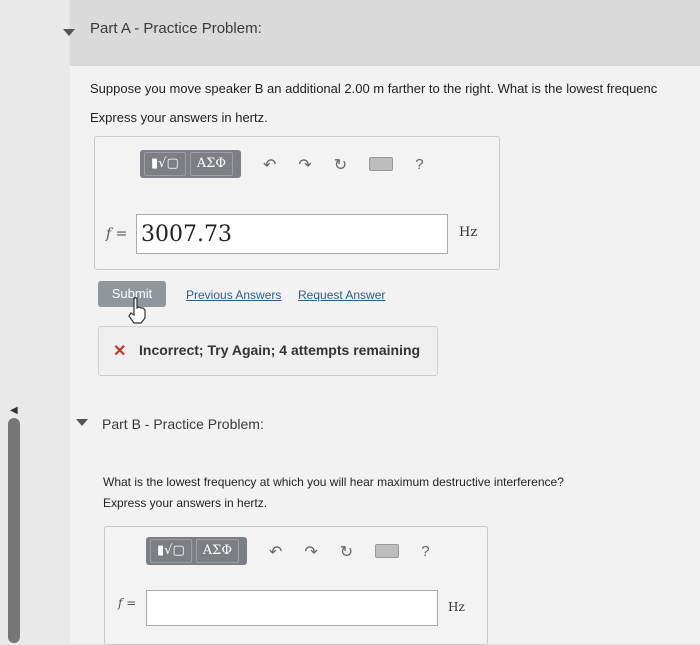 The height and width of the screenshot is (645, 700). What do you see at coordinates (117, 234) in the screenshot?
I see `part-a-variable-label: f =` at bounding box center [117, 234].